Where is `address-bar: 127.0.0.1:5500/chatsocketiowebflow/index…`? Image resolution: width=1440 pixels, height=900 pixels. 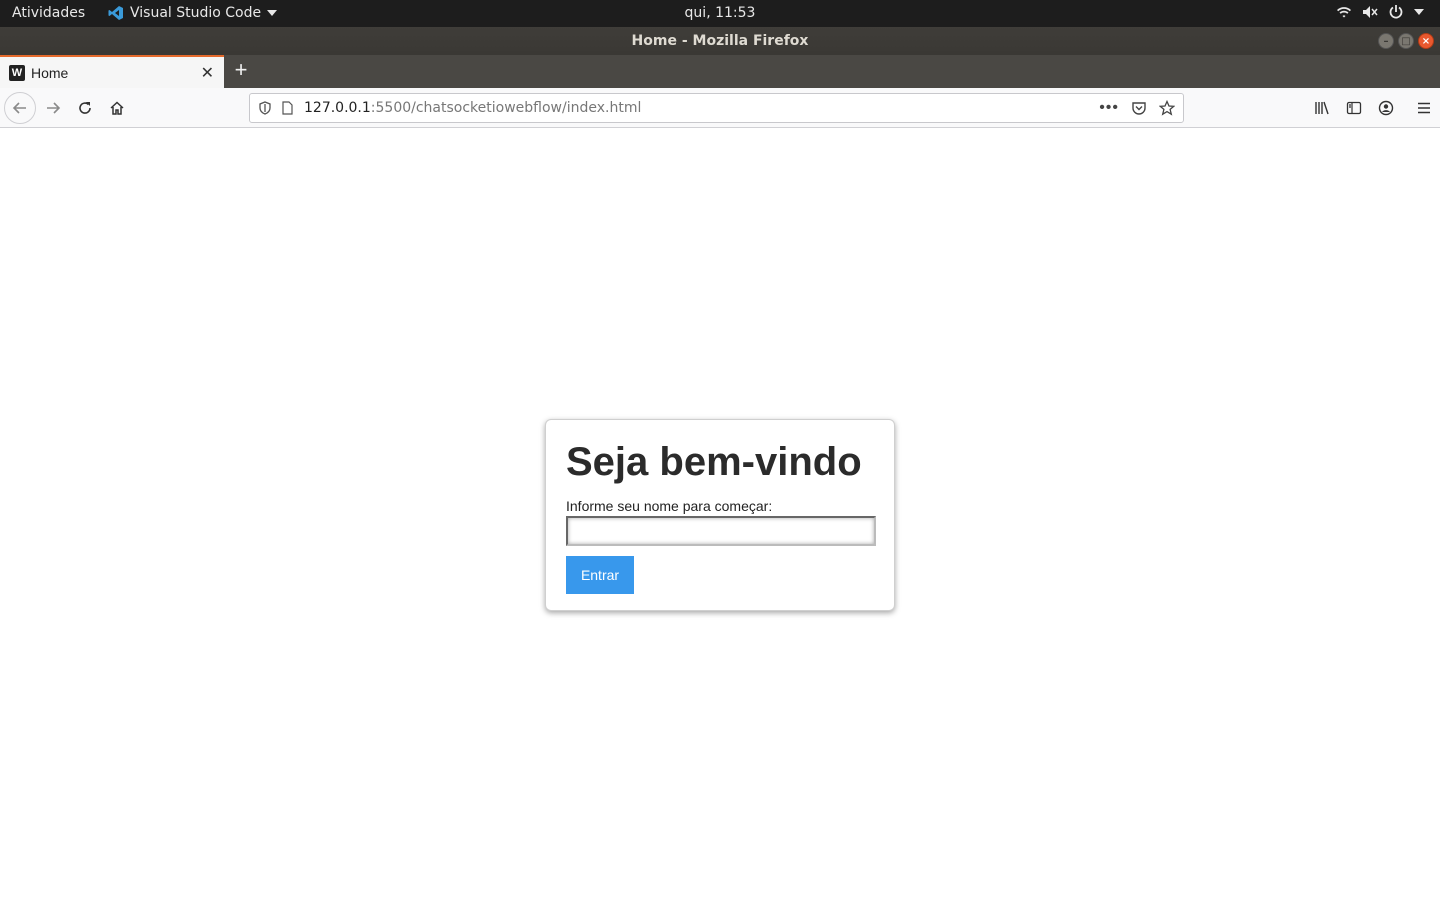
address-bar: 127.0.0.1:5500/chatsocketiowebflow/index… is located at coordinates (716, 108).